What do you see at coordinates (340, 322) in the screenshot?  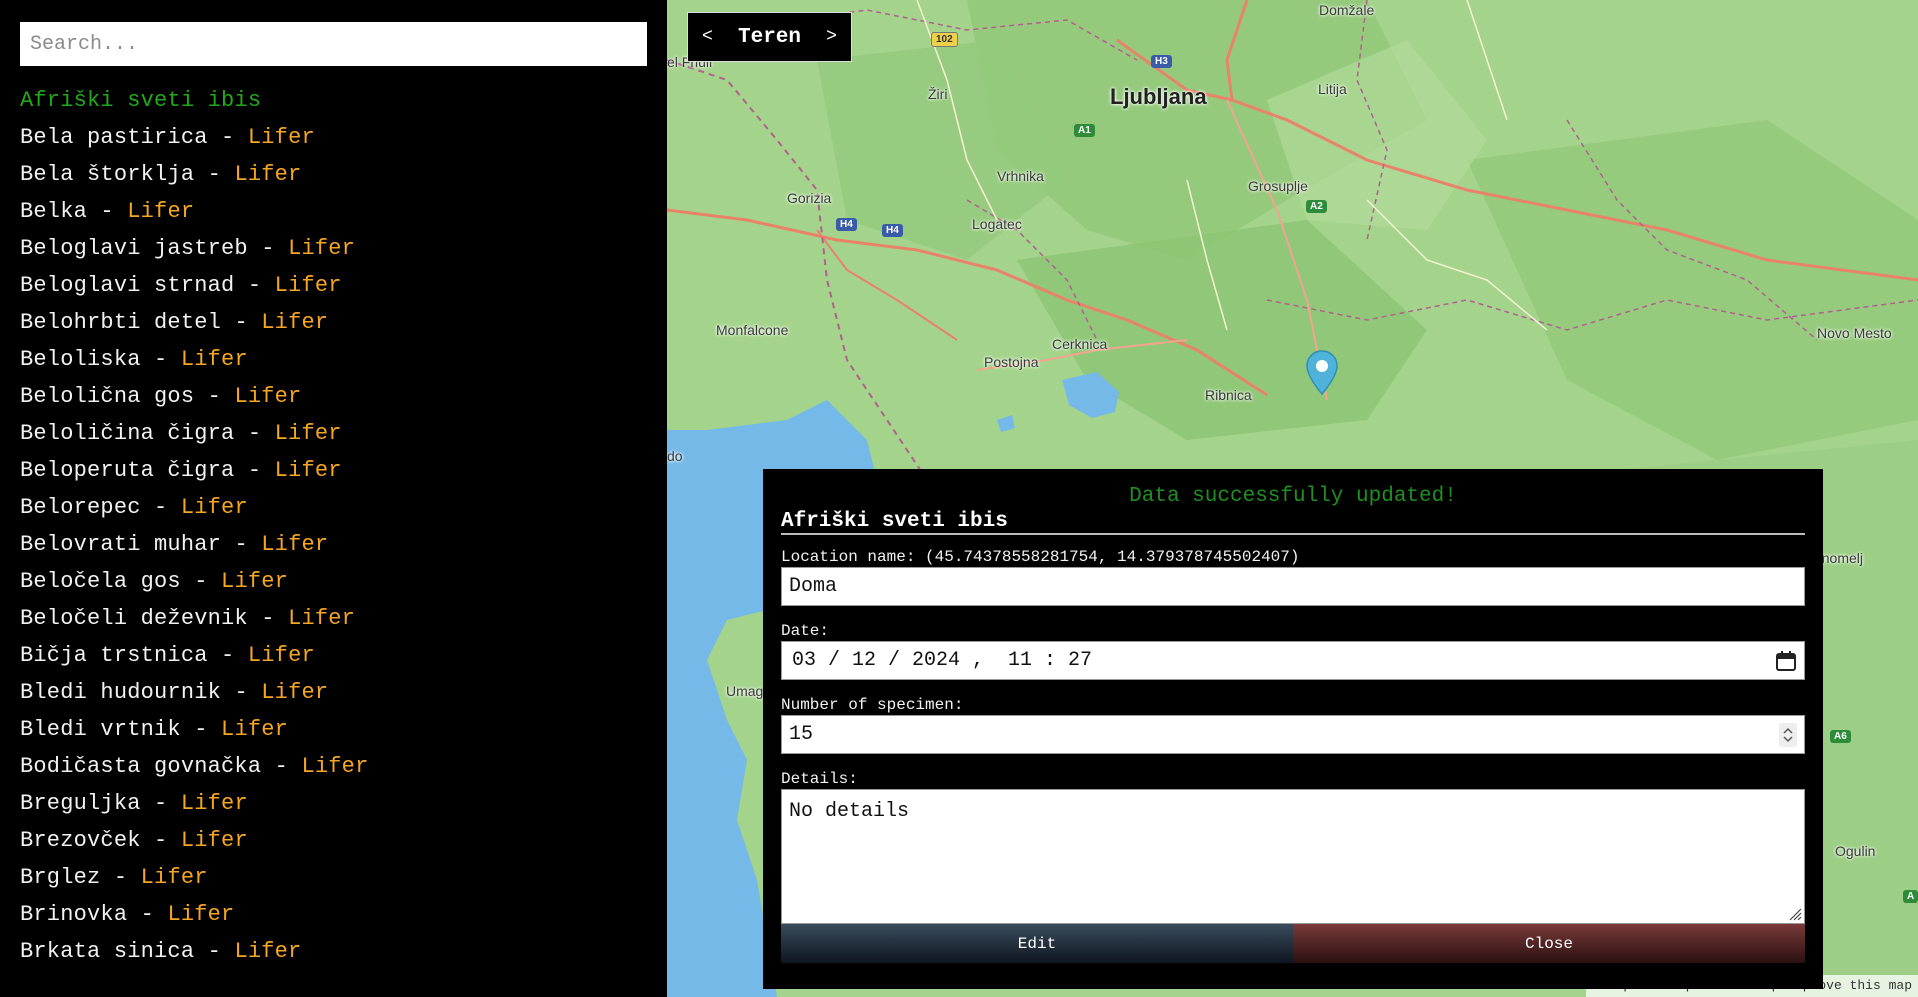 I see `species-list-item: Belohrbti detel - Lifer` at bounding box center [340, 322].